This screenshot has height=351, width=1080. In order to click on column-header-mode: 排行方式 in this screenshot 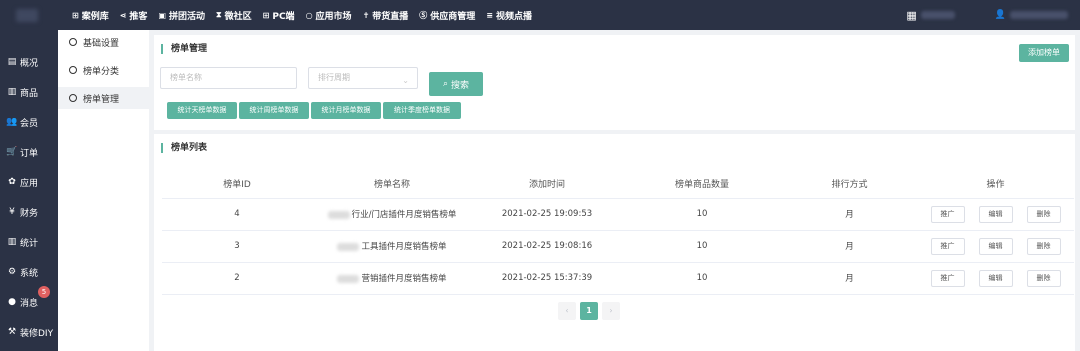, I will do `click(849, 184)`.